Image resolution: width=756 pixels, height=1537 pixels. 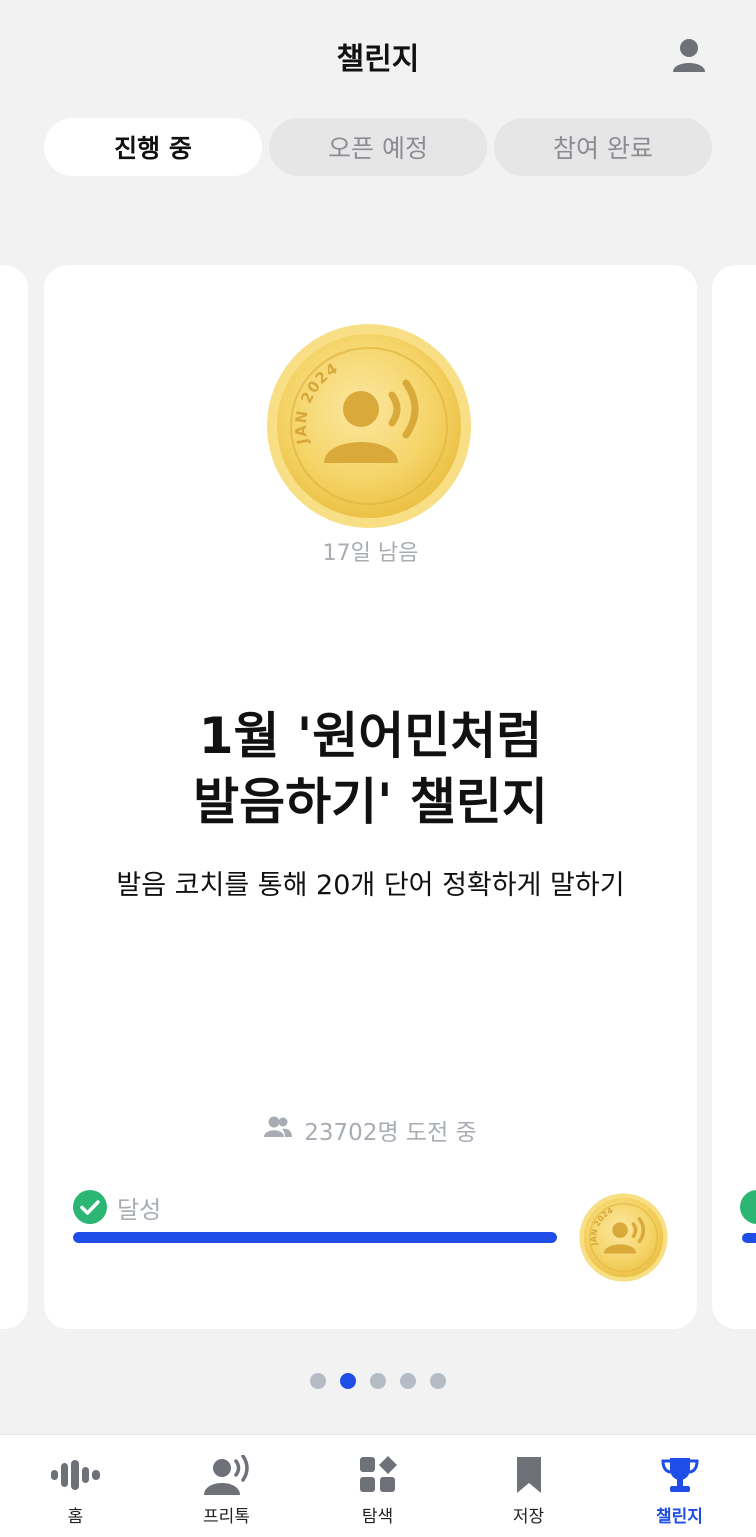 I want to click on challenge-title-line-1: 1월 '원어민처럼, so click(x=370, y=736).